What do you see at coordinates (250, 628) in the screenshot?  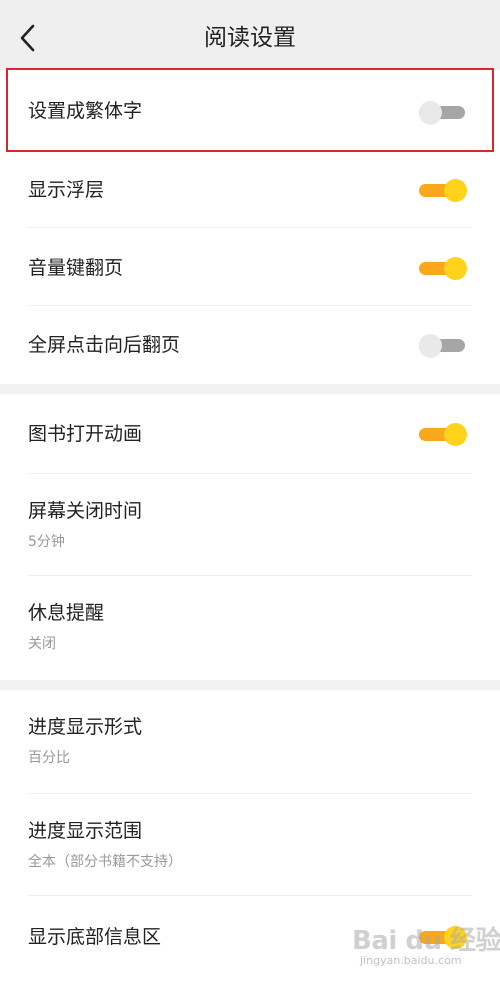 I see `setting-row-rest-reminder: 休息提醒 关闭` at bounding box center [250, 628].